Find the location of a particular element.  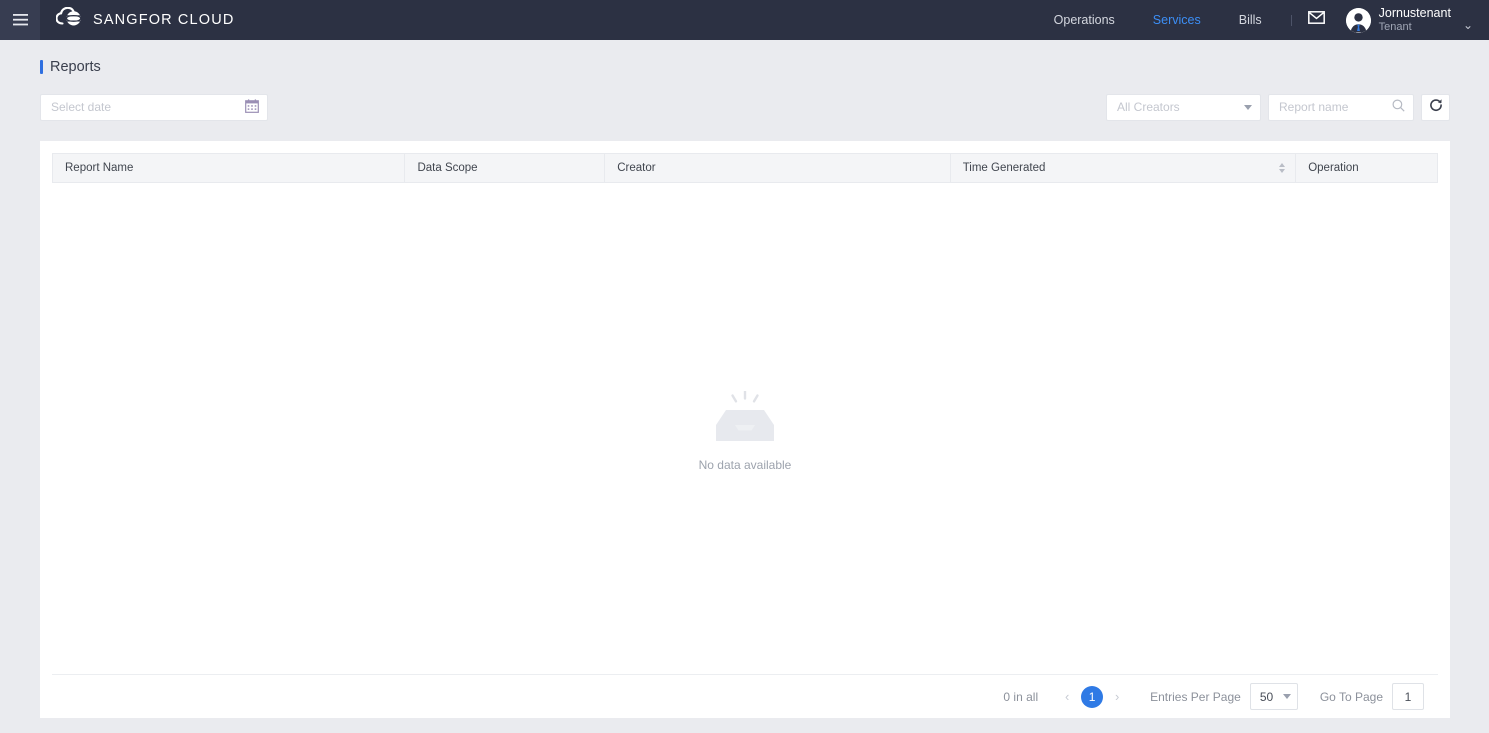

column-label: Operation is located at coordinates (1333, 168).